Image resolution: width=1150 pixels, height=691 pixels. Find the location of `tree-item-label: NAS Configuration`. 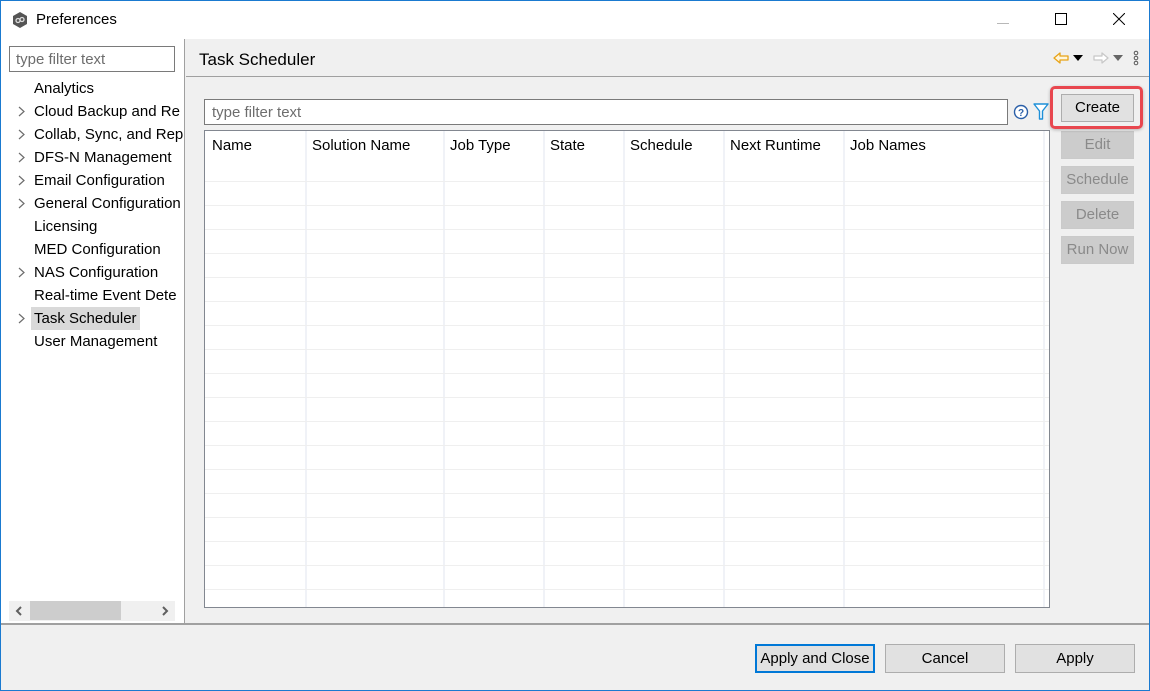

tree-item-label: NAS Configuration is located at coordinates (96, 272).